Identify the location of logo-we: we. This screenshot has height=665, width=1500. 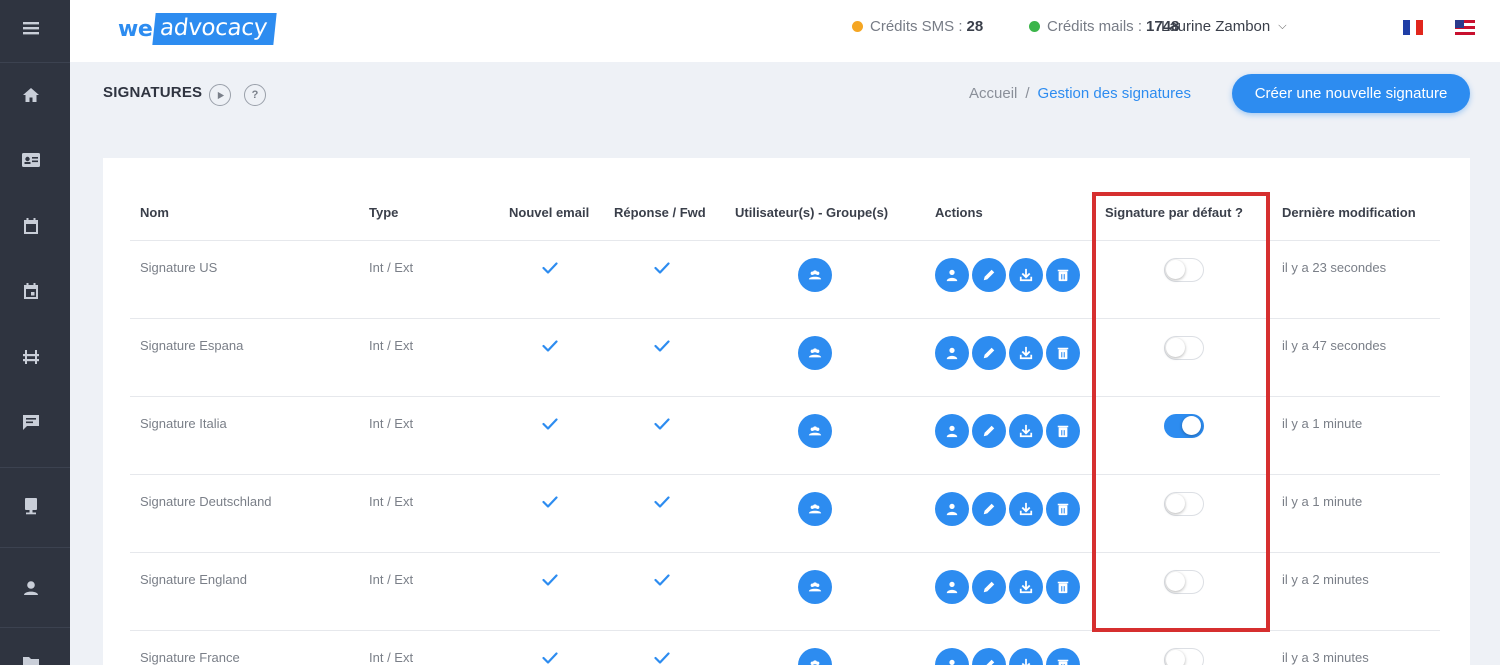
(135, 29).